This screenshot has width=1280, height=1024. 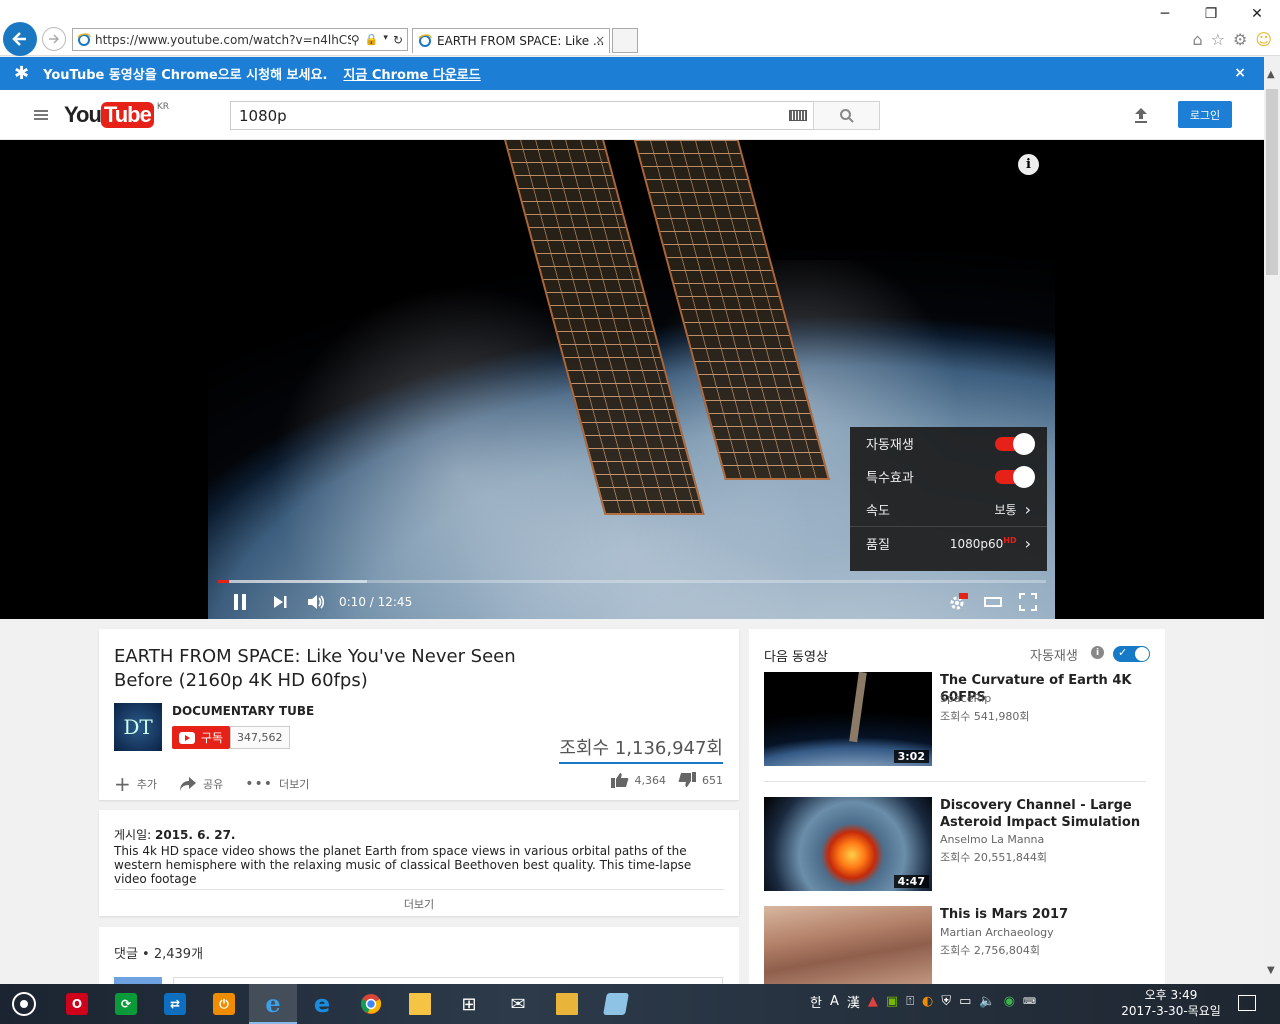 What do you see at coordinates (1247, 1003) in the screenshot?
I see `notification-center-icon` at bounding box center [1247, 1003].